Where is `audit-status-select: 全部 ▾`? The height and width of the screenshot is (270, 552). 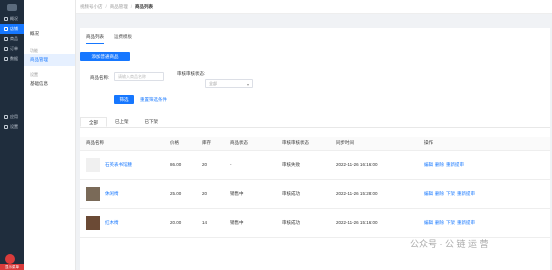 audit-status-select: 全部 ▾ is located at coordinates (229, 83).